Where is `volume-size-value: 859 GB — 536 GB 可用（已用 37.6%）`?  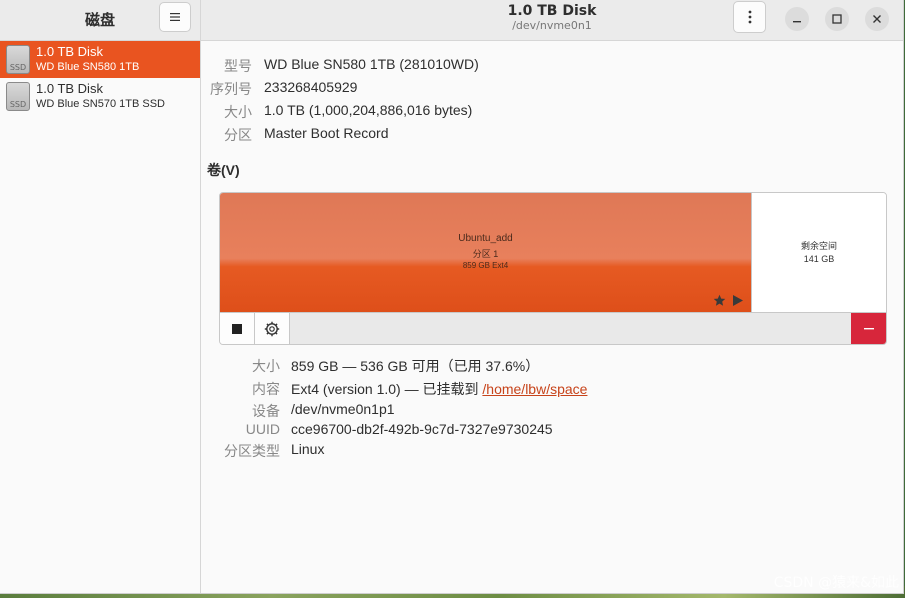
volume-size-value: 859 GB — 536 GB 可用（已用 37.6%） is located at coordinates (415, 366).